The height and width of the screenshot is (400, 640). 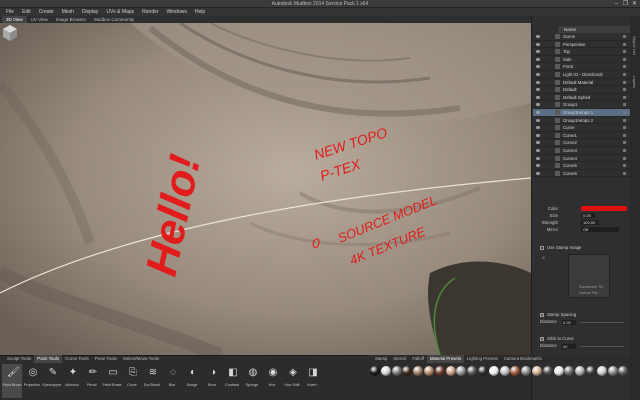 I want to click on tool-airbrush: ✦ Airbrush, so click(x=72, y=381).